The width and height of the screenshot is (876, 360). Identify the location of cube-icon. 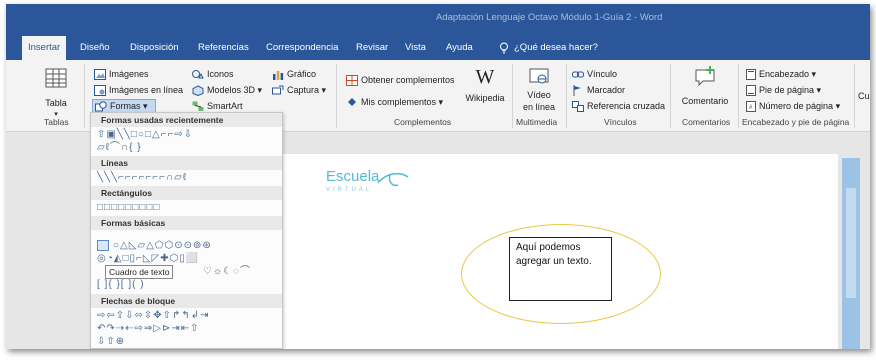
(198, 91).